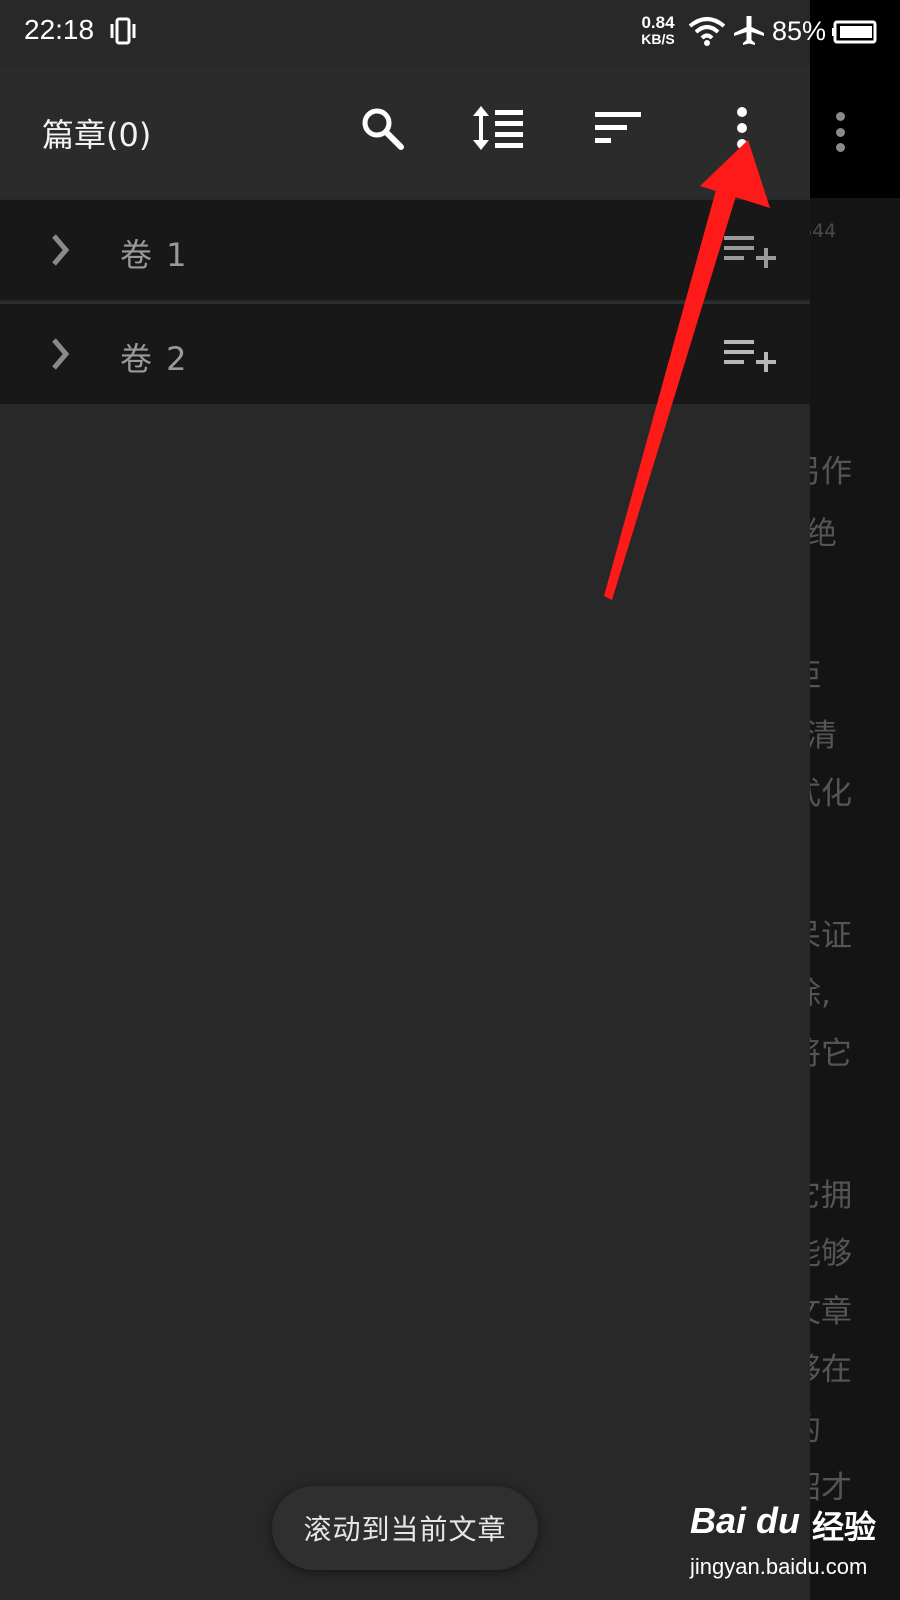 Image resolution: width=900 pixels, height=1600 pixels. What do you see at coordinates (618, 128) in the screenshot?
I see `sort-icon` at bounding box center [618, 128].